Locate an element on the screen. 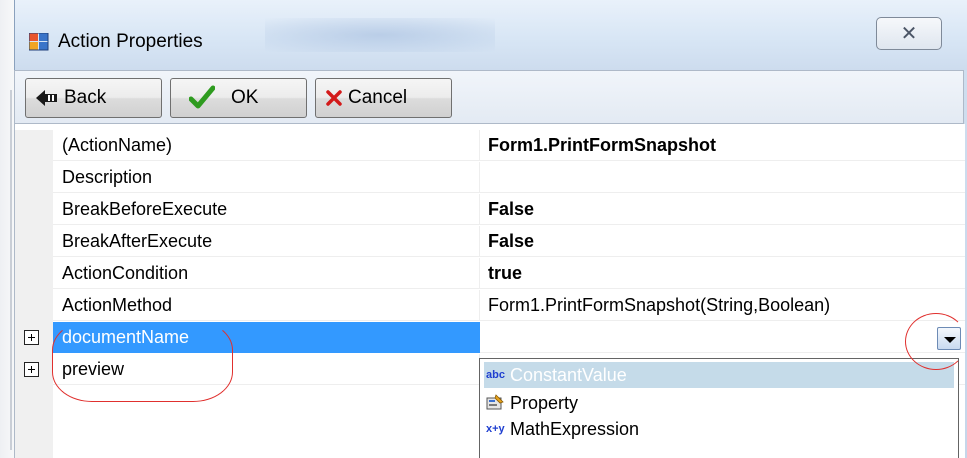  property-row: ActionCondition true is located at coordinates (490, 274).